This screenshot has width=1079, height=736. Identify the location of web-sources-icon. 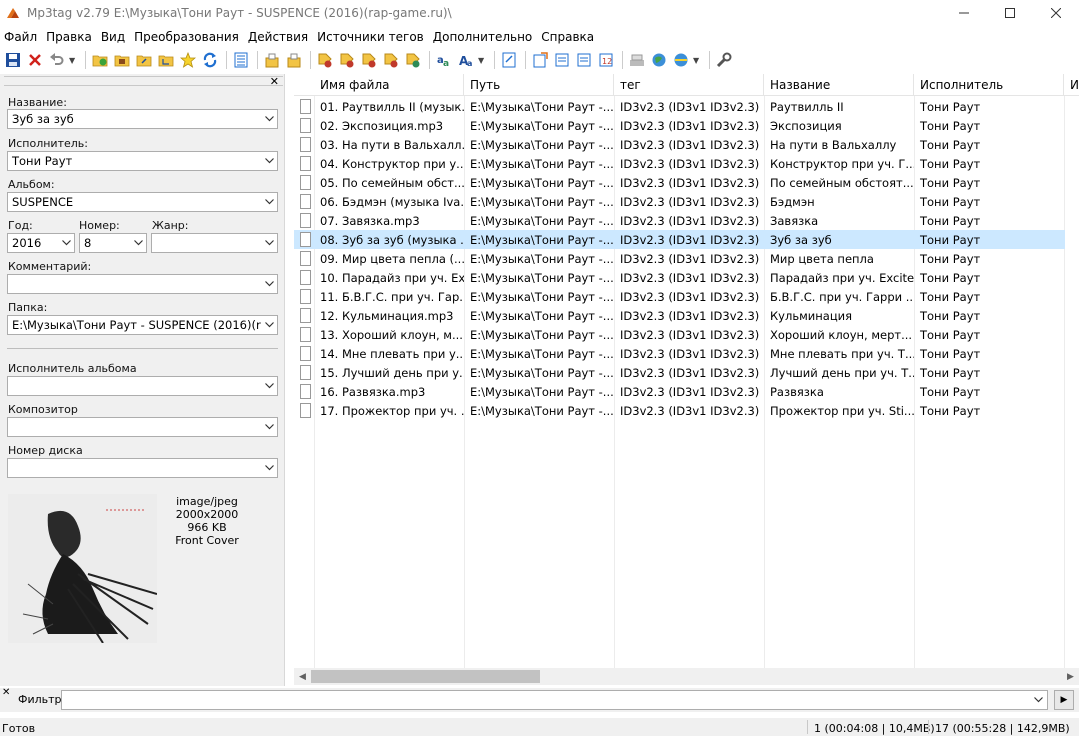
(637, 60).